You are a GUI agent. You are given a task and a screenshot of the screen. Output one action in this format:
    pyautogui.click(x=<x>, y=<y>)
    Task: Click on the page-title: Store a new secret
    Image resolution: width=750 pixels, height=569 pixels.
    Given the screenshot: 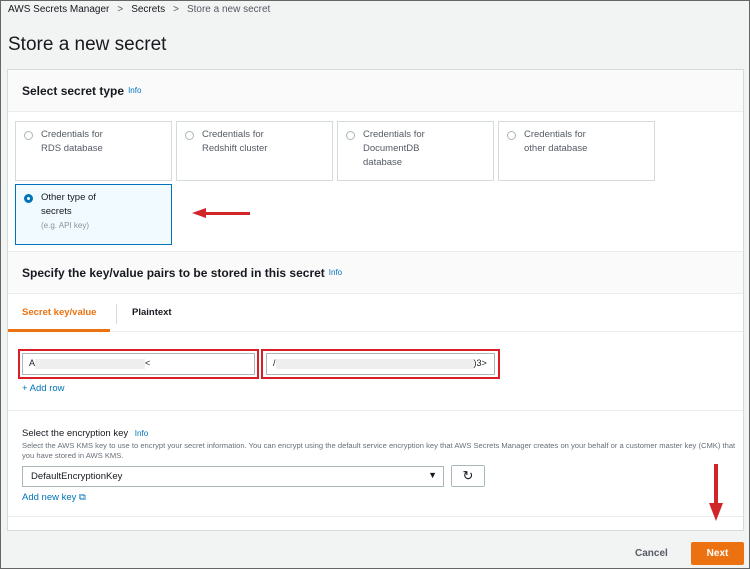 What is the action you would take?
    pyautogui.click(x=87, y=44)
    